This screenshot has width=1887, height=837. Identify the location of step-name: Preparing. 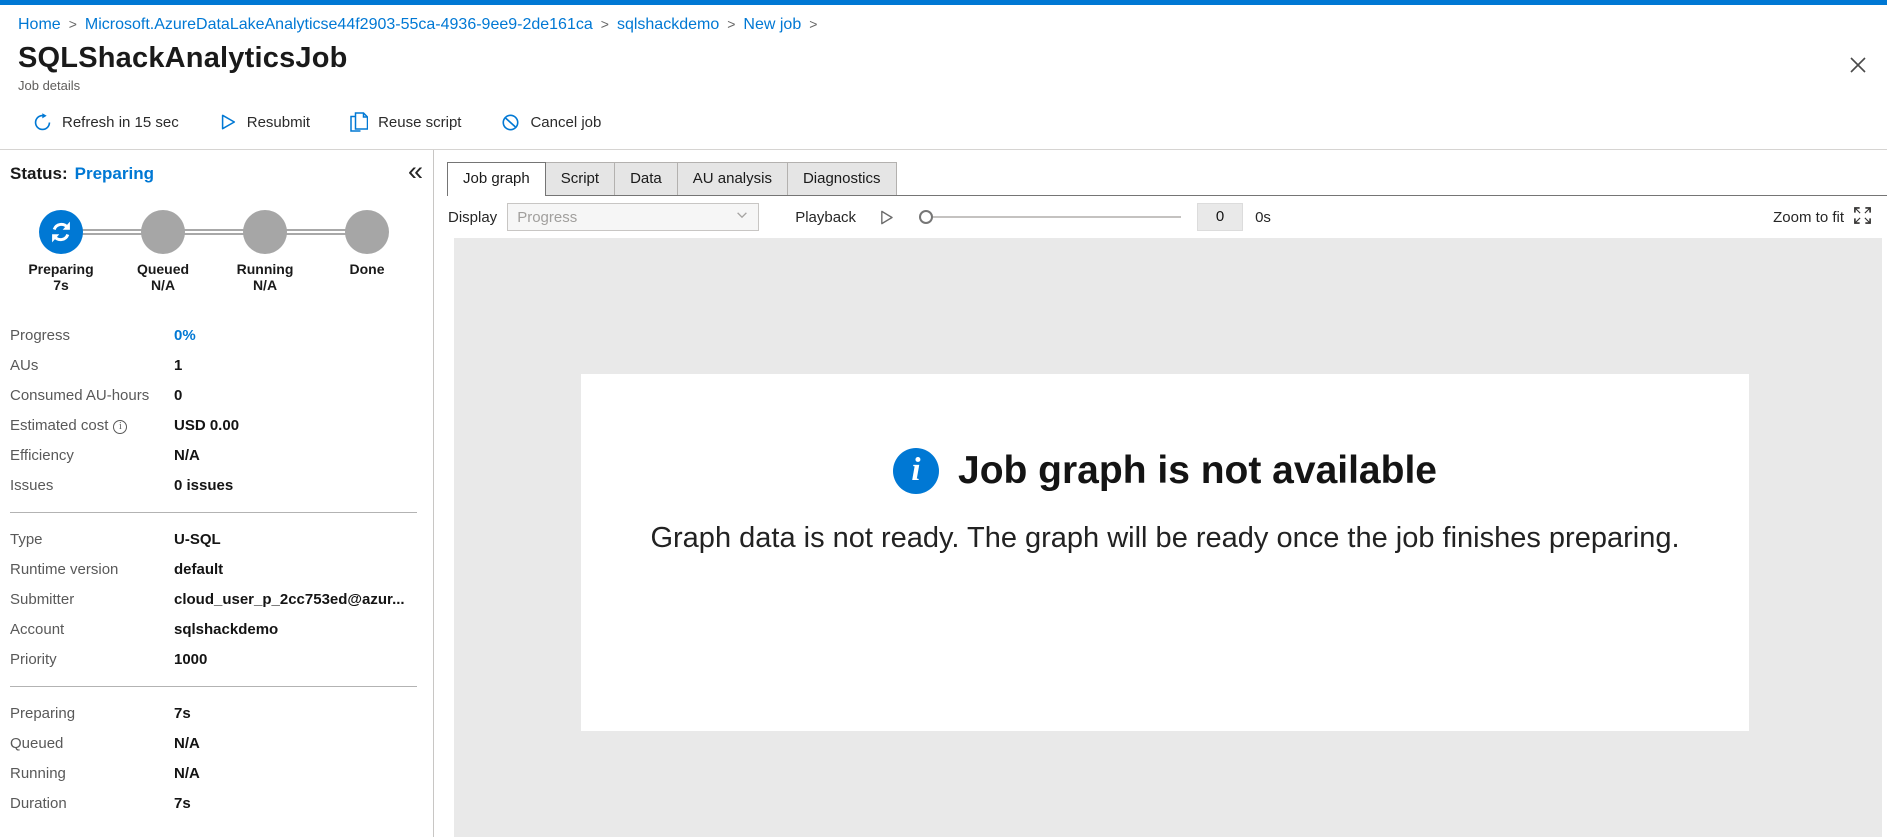
(61, 269).